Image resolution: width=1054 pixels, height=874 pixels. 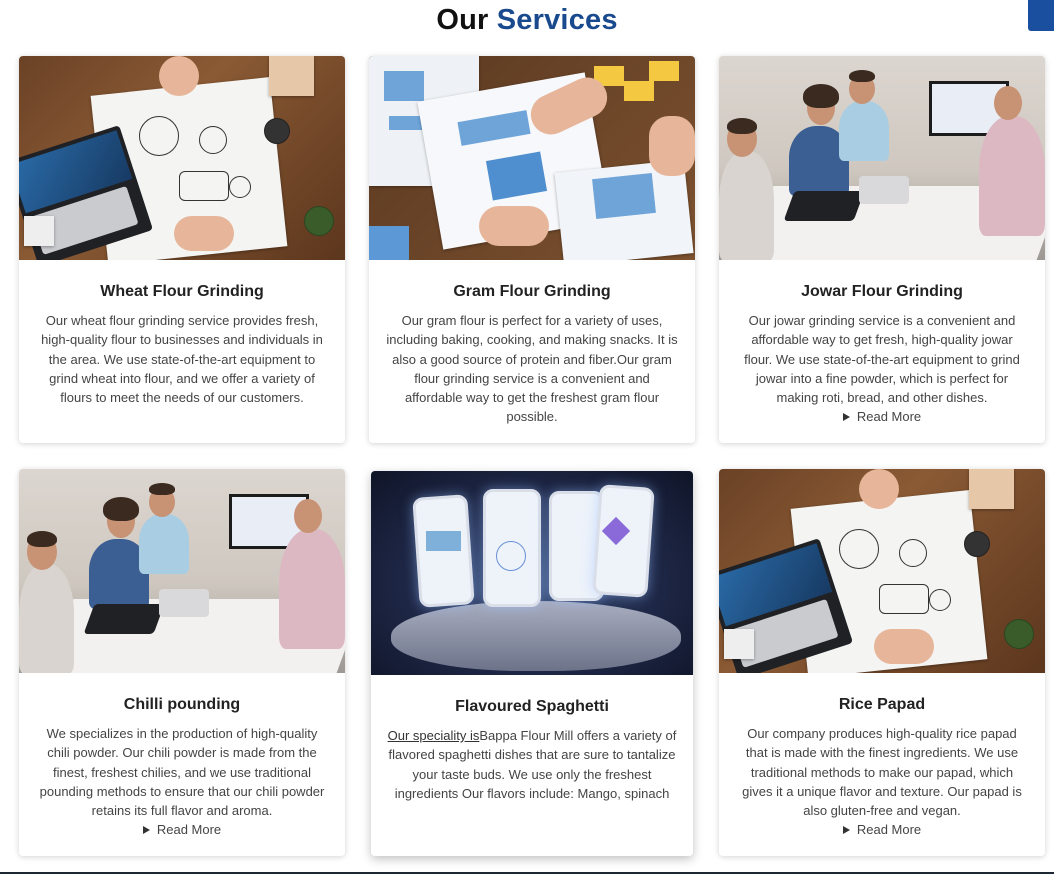 What do you see at coordinates (462, 20) in the screenshot?
I see `section-title-prefix: Our` at bounding box center [462, 20].